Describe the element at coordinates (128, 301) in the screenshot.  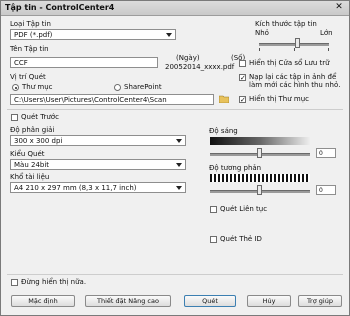
I see `advanced-settings-button: Thiết đặt Nâng cao` at that location.